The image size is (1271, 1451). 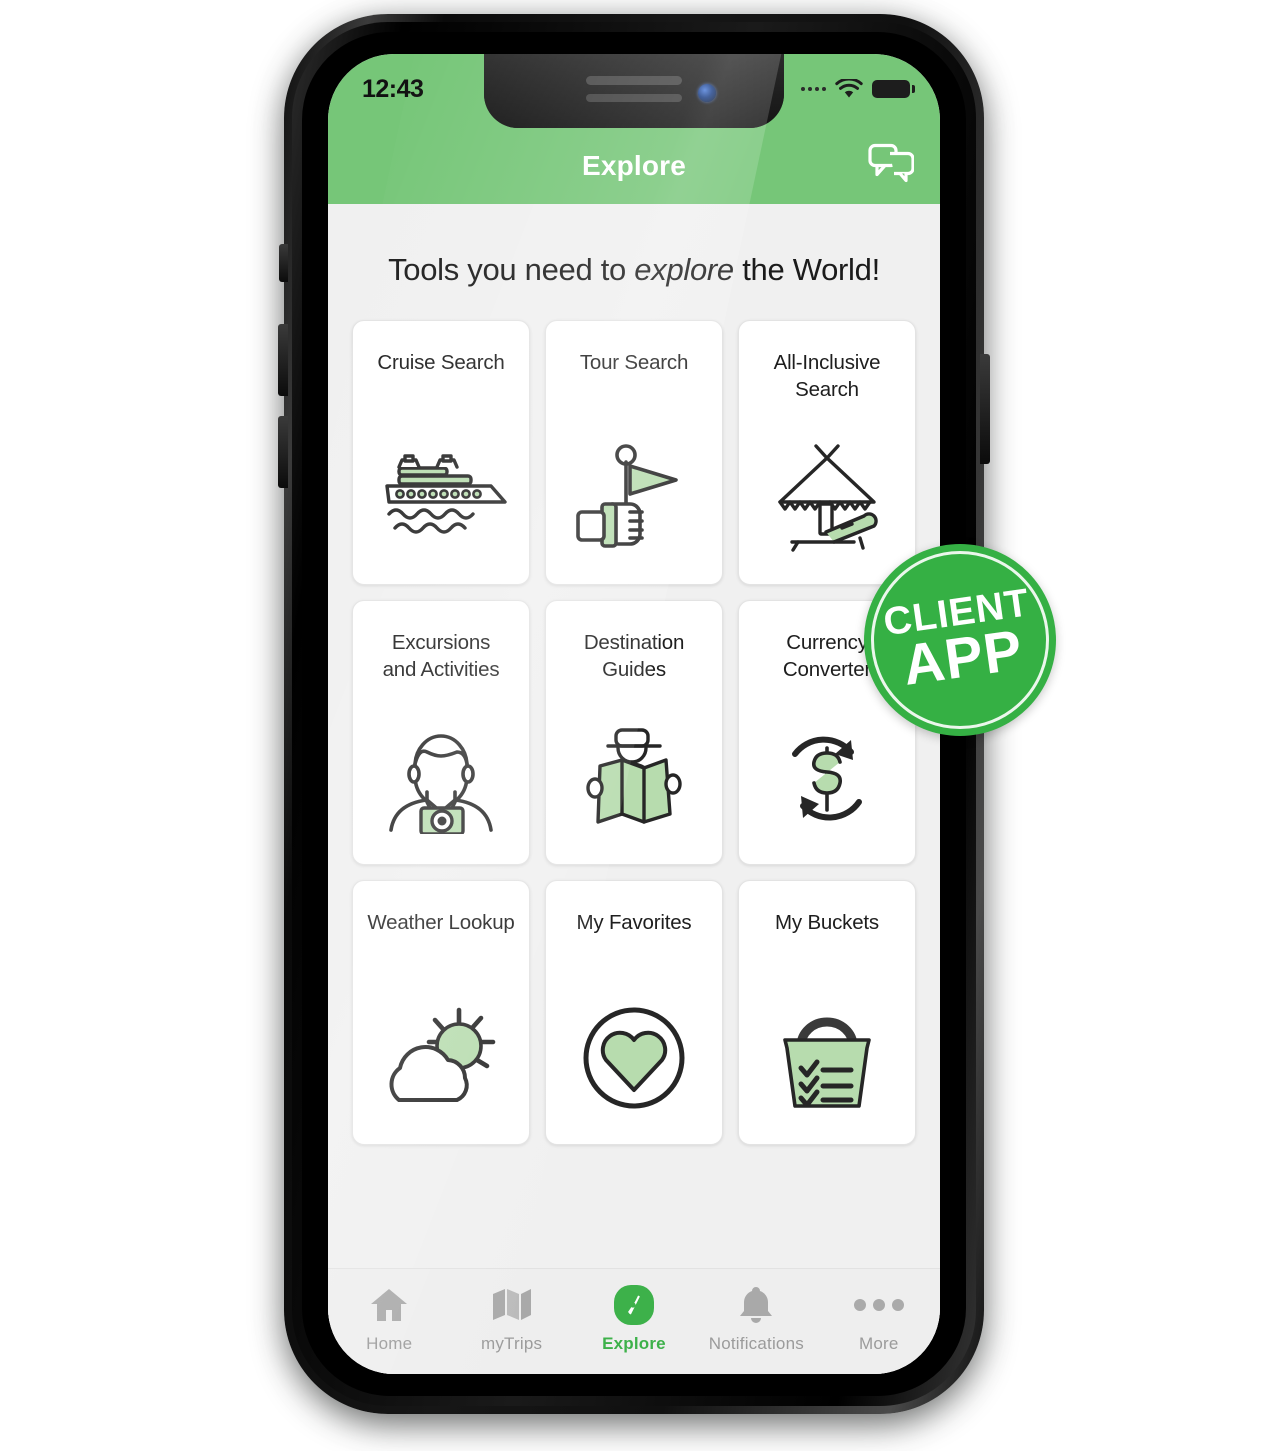 I want to click on tile-my-favorites: My Favorites, so click(x=634, y=1012).